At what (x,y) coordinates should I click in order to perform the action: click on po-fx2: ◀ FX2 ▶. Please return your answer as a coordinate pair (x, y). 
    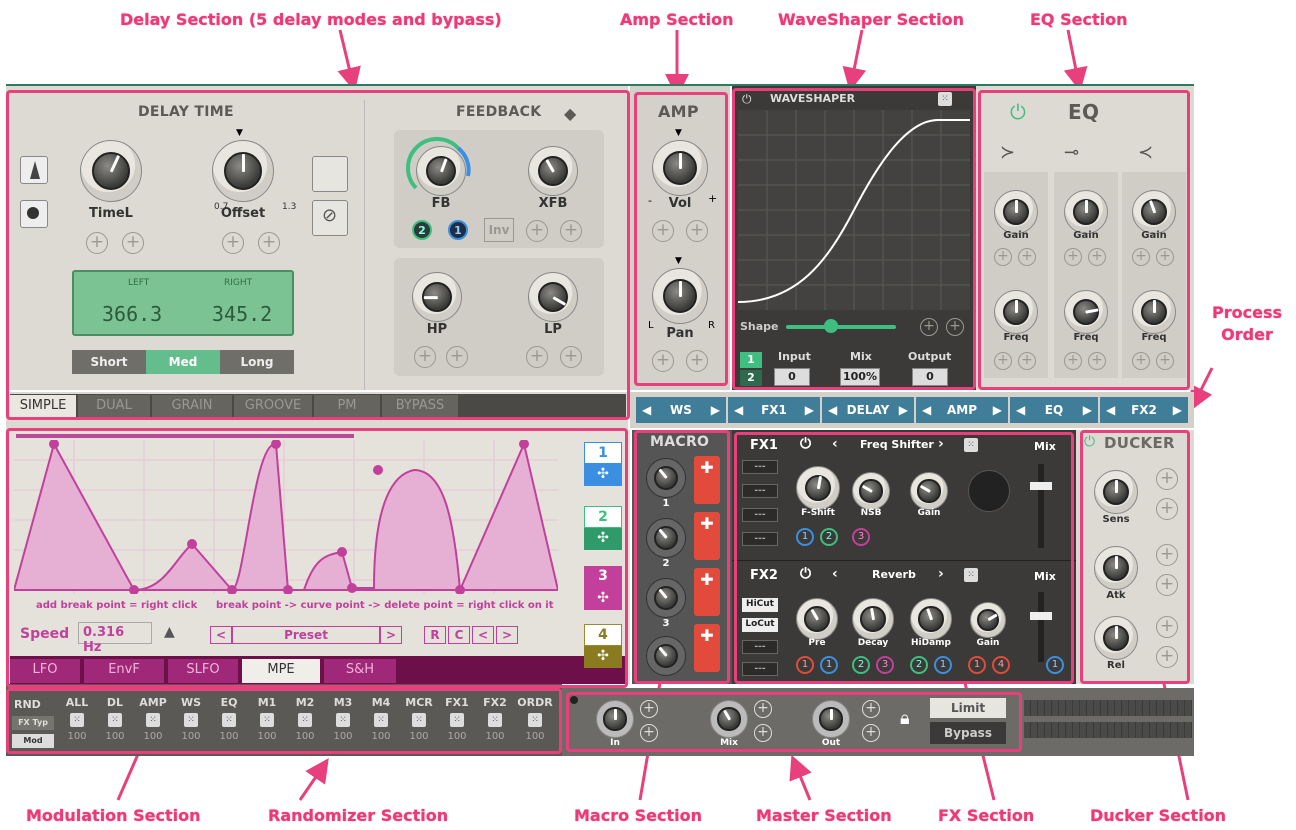
    Looking at the image, I should click on (1144, 410).